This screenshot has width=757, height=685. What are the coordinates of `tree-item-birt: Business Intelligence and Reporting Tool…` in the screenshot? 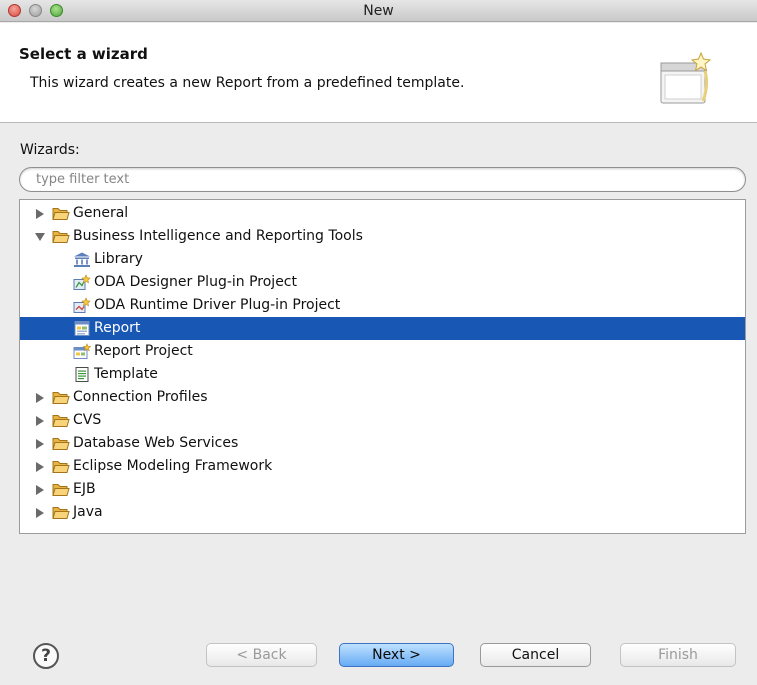 It's located at (382, 236).